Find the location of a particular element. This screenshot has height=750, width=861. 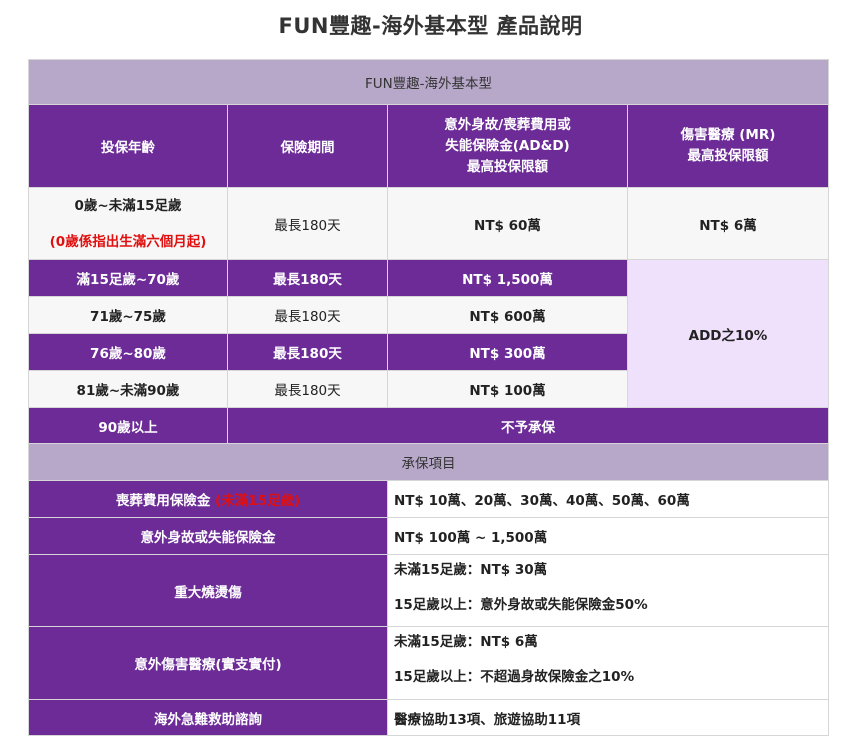

mr-merged-cell: ADD之10% is located at coordinates (728, 333).